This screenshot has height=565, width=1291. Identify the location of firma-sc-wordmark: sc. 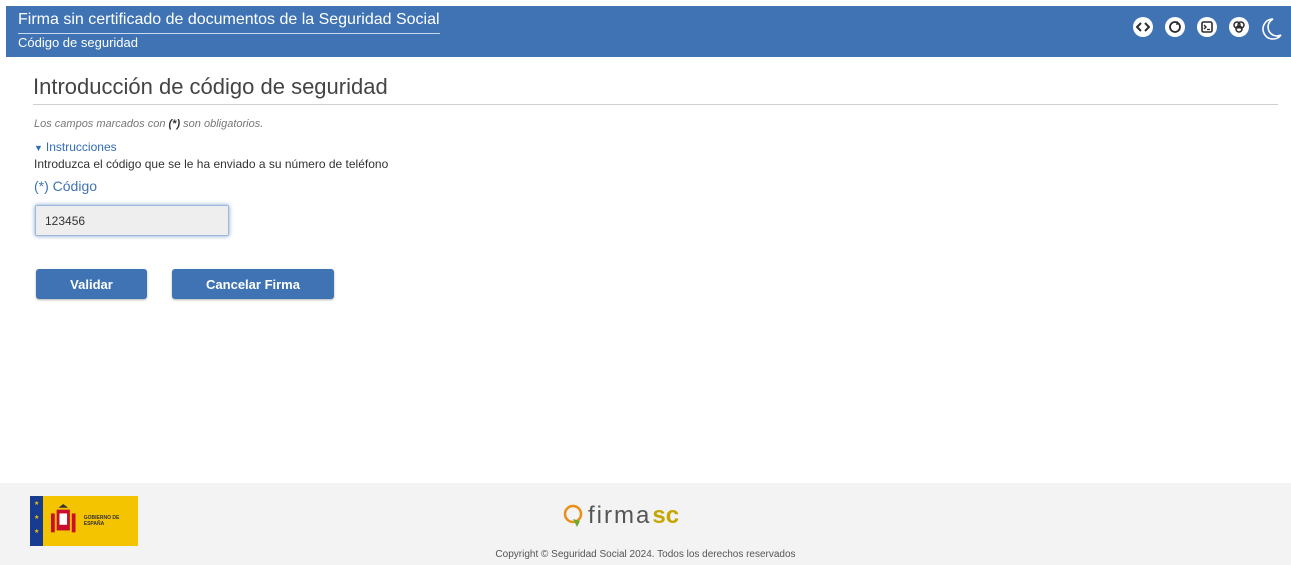
(666, 515).